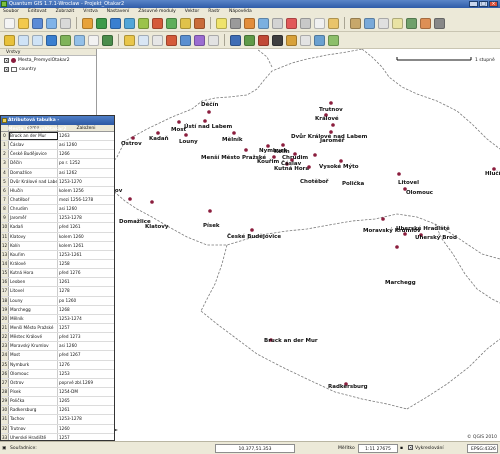 This screenshot has height=454, width=500. I want to click on cell-name: Kouřim, so click(33, 254).